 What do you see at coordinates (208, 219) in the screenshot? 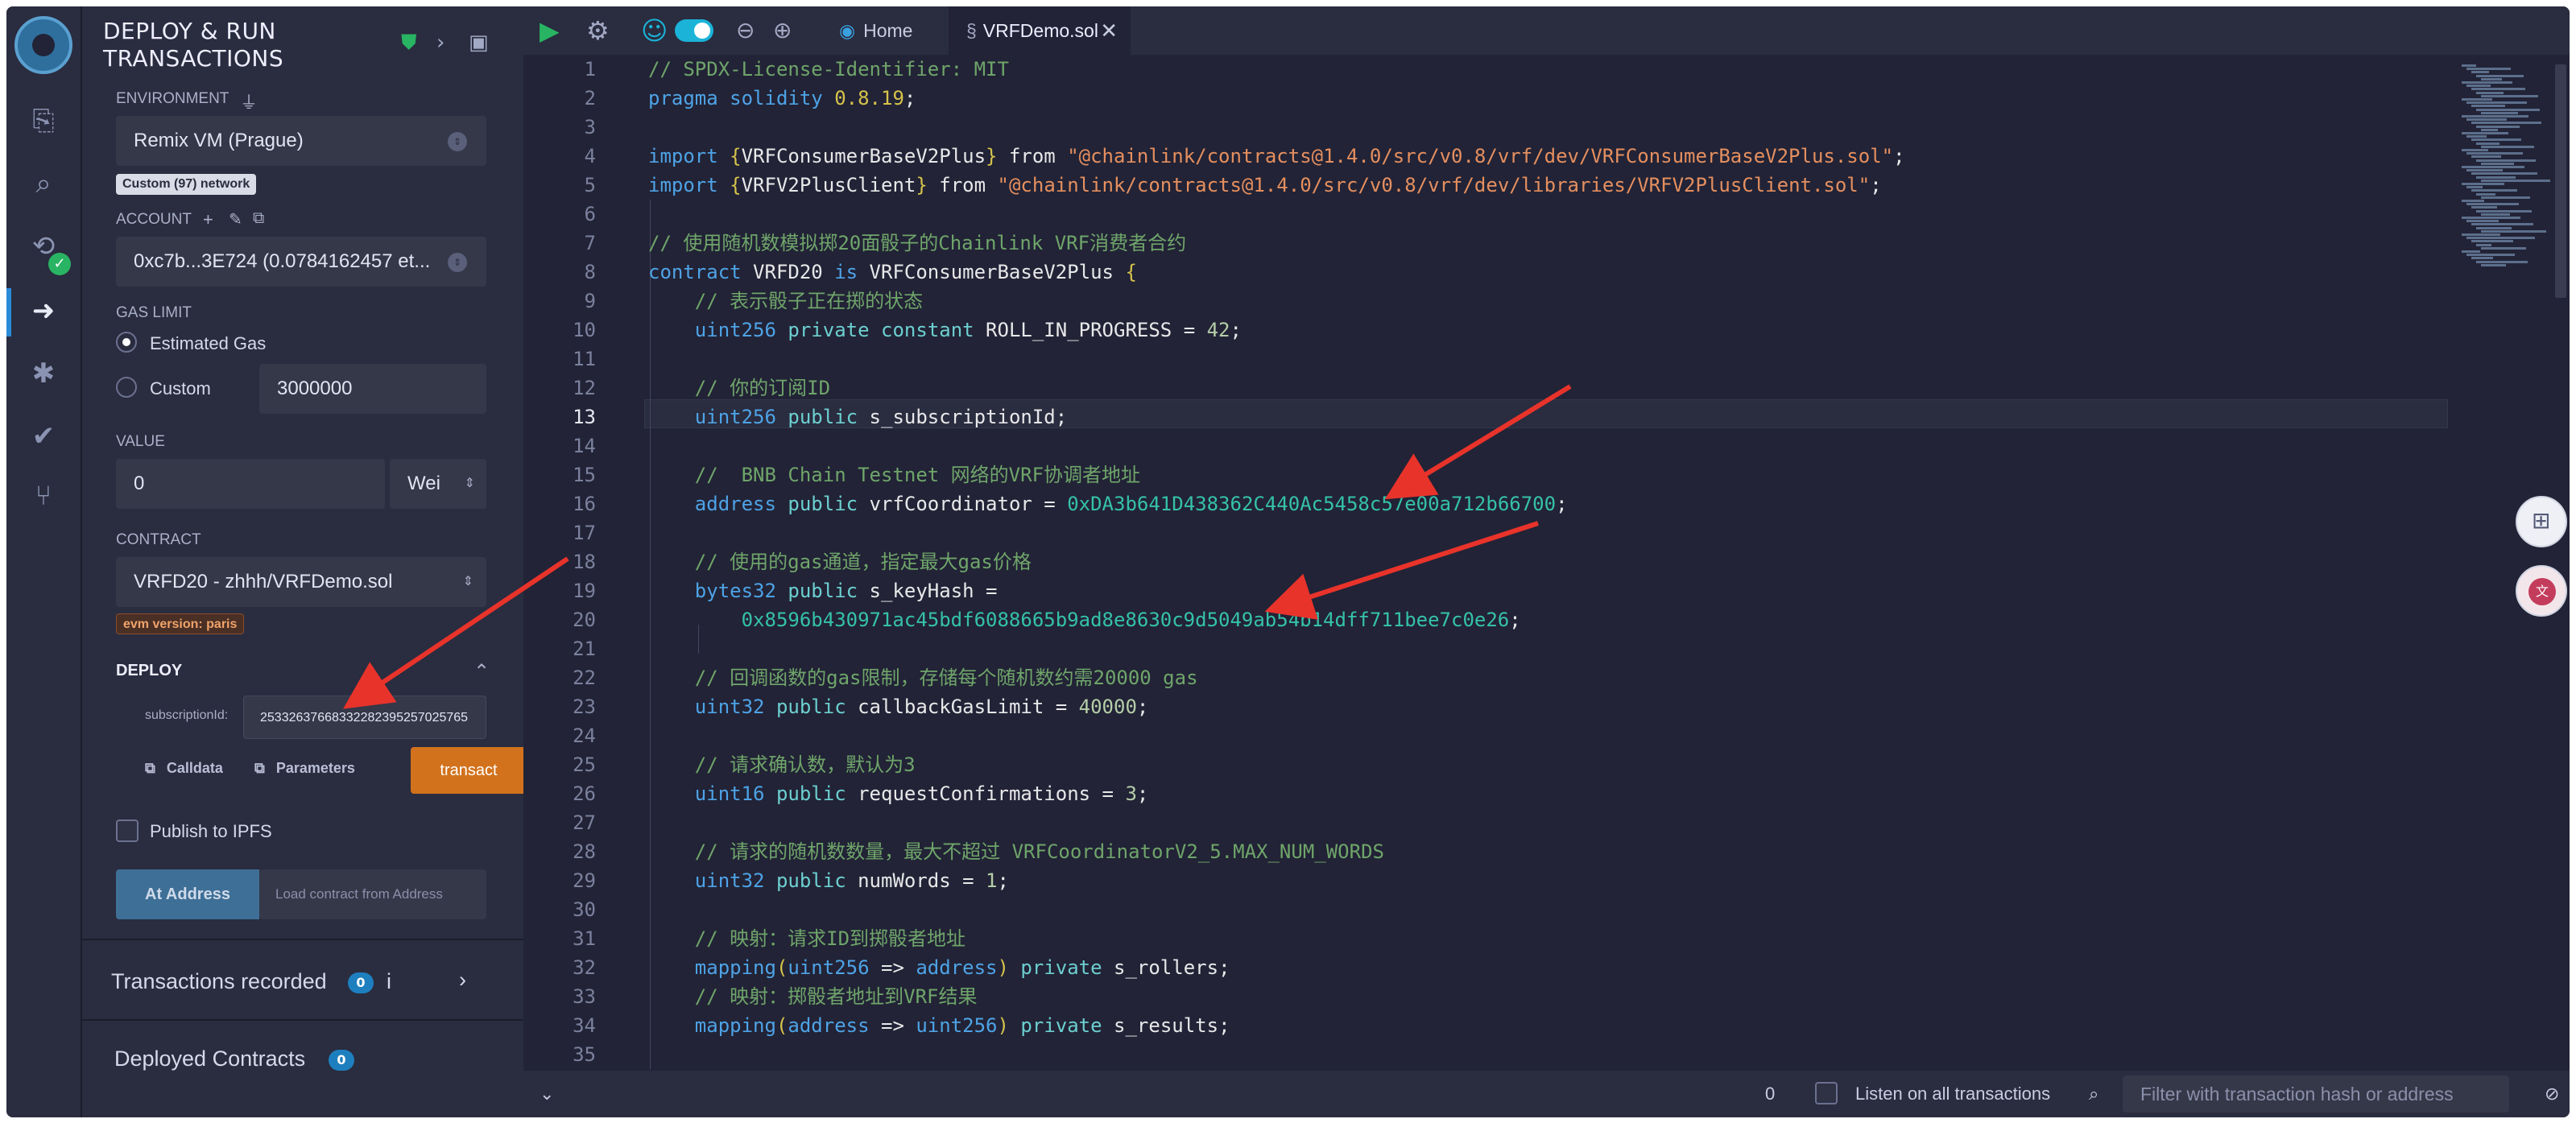
I see `add-account-icon: +` at bounding box center [208, 219].